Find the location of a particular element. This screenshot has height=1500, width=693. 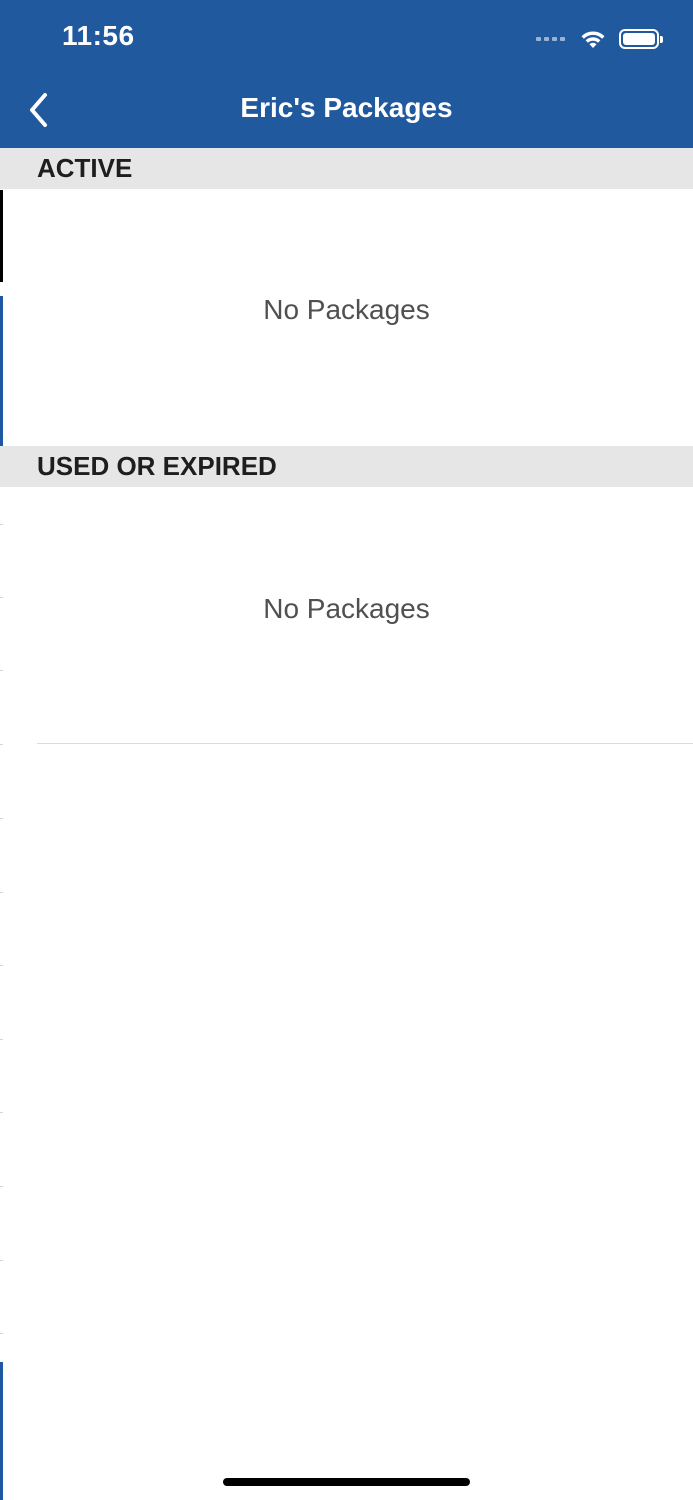

home-indicator is located at coordinates (346, 1482).